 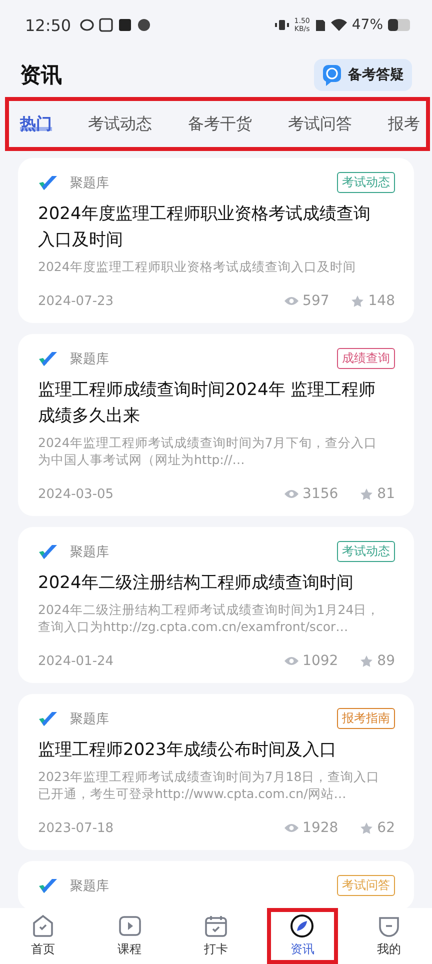 What do you see at coordinates (76, 828) in the screenshot?
I see `article-date: 2023-07-18` at bounding box center [76, 828].